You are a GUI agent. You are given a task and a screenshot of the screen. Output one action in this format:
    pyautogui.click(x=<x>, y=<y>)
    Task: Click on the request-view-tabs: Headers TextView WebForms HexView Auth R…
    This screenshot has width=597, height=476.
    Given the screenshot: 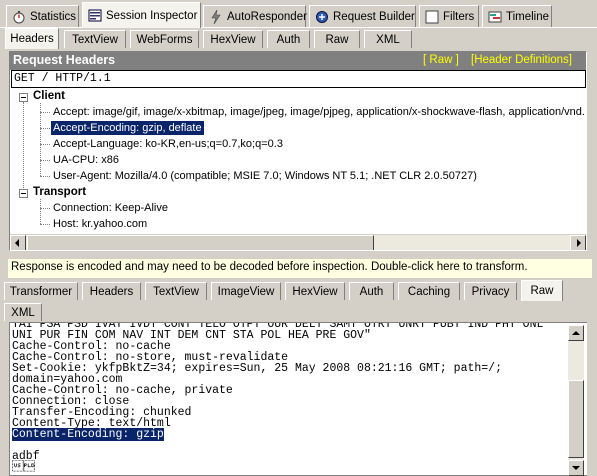 What is the action you would take?
    pyautogui.click(x=298, y=38)
    